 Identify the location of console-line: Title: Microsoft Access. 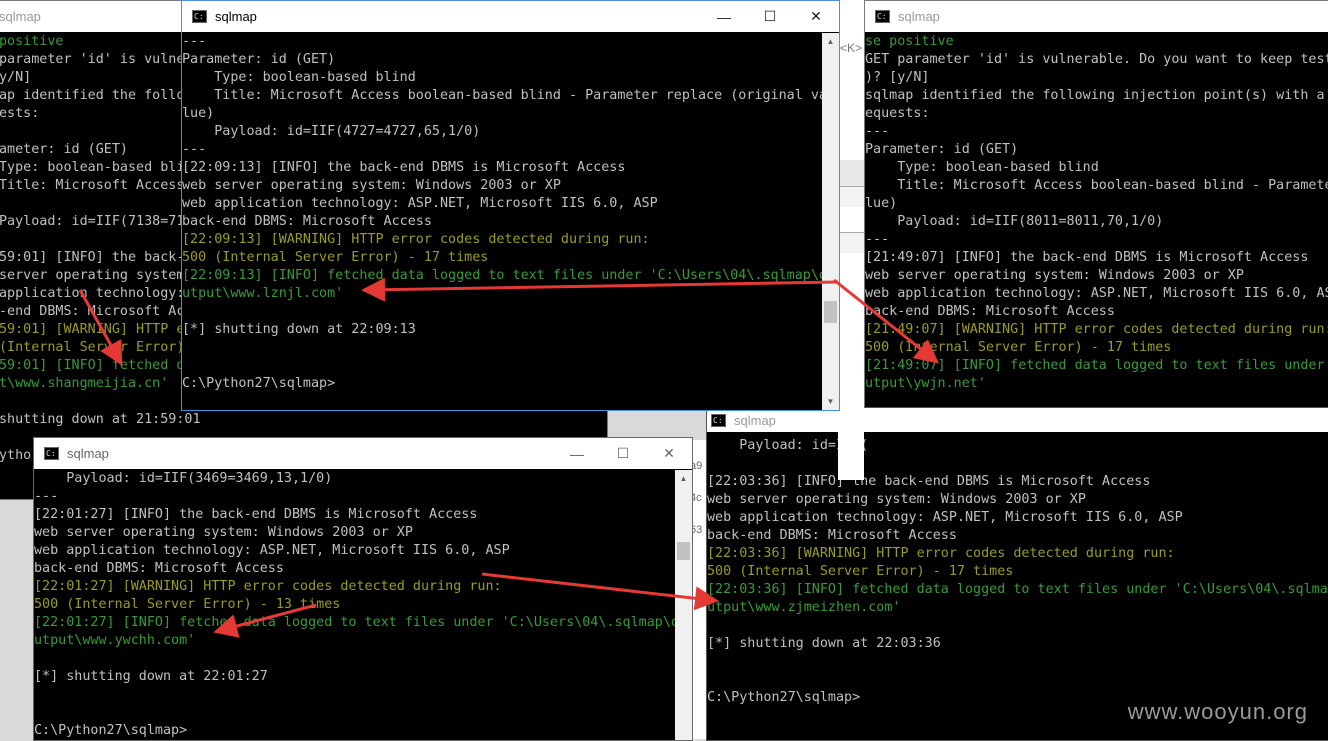
(92, 185).